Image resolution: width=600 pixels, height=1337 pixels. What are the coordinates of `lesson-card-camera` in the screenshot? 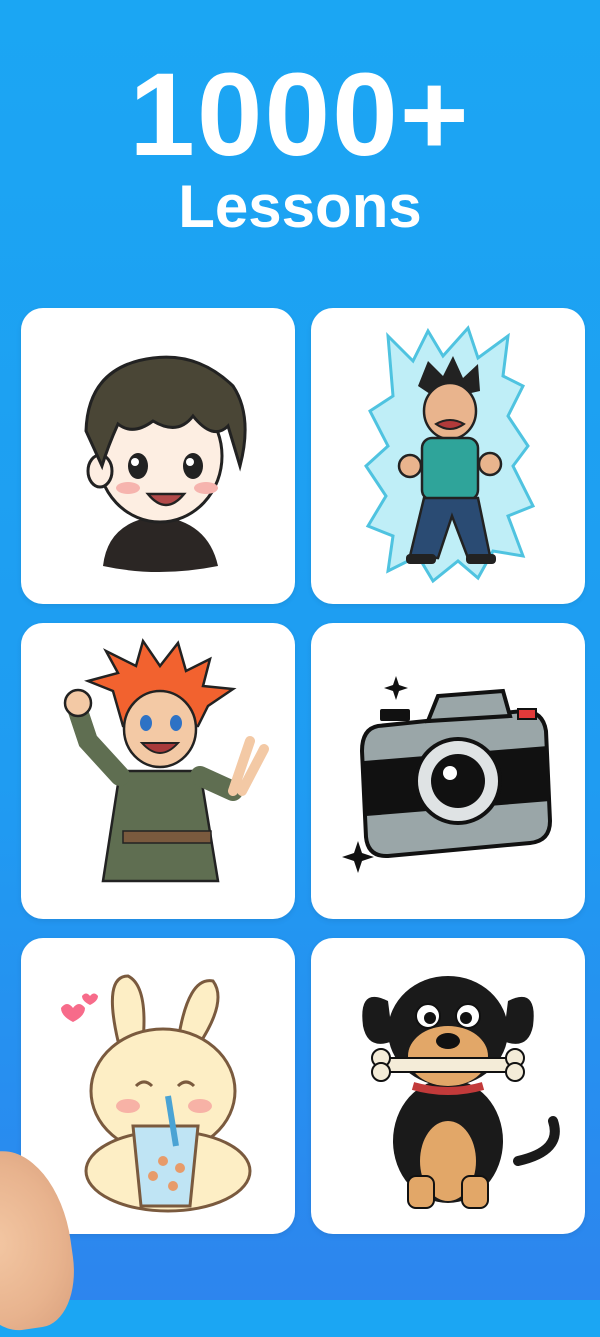 It's located at (448, 771).